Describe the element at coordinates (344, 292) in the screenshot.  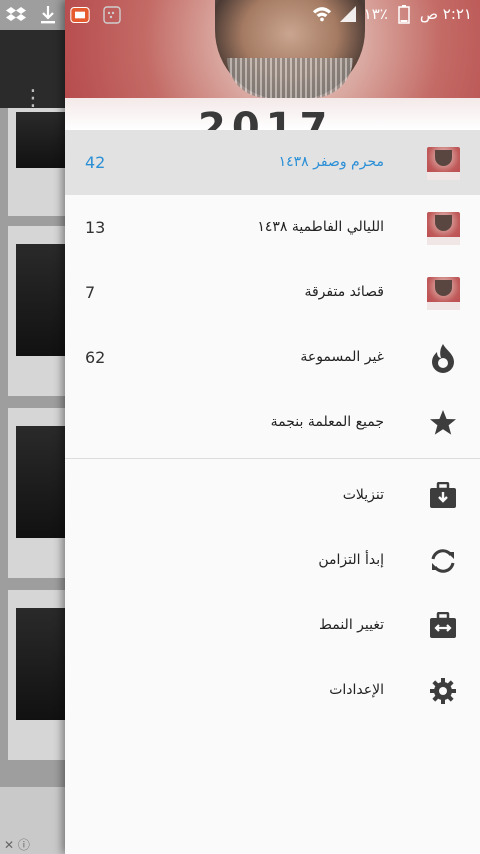
I see `item-label: قصائد متفرقة` at that location.